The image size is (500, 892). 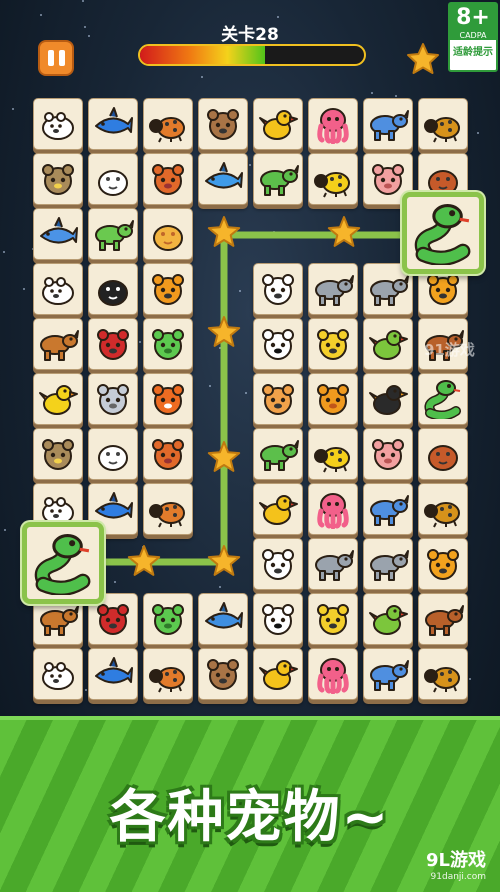 I want to click on tile-toucan, so click(x=388, y=399).